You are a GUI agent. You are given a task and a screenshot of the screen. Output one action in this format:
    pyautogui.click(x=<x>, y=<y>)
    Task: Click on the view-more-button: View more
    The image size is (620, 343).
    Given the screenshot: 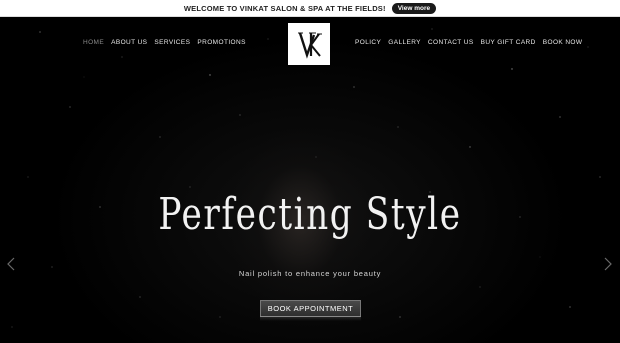 What is the action you would take?
    pyautogui.click(x=414, y=8)
    